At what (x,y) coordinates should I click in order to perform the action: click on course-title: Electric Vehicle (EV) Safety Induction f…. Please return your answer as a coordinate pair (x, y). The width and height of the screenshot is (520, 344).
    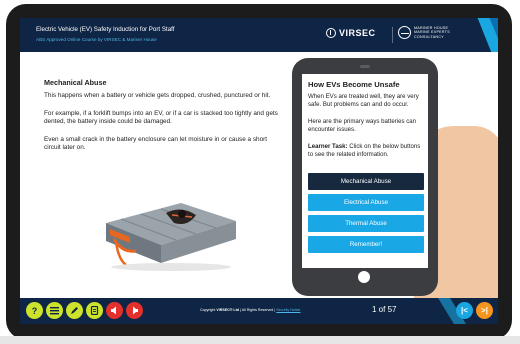
    Looking at the image, I should click on (105, 29).